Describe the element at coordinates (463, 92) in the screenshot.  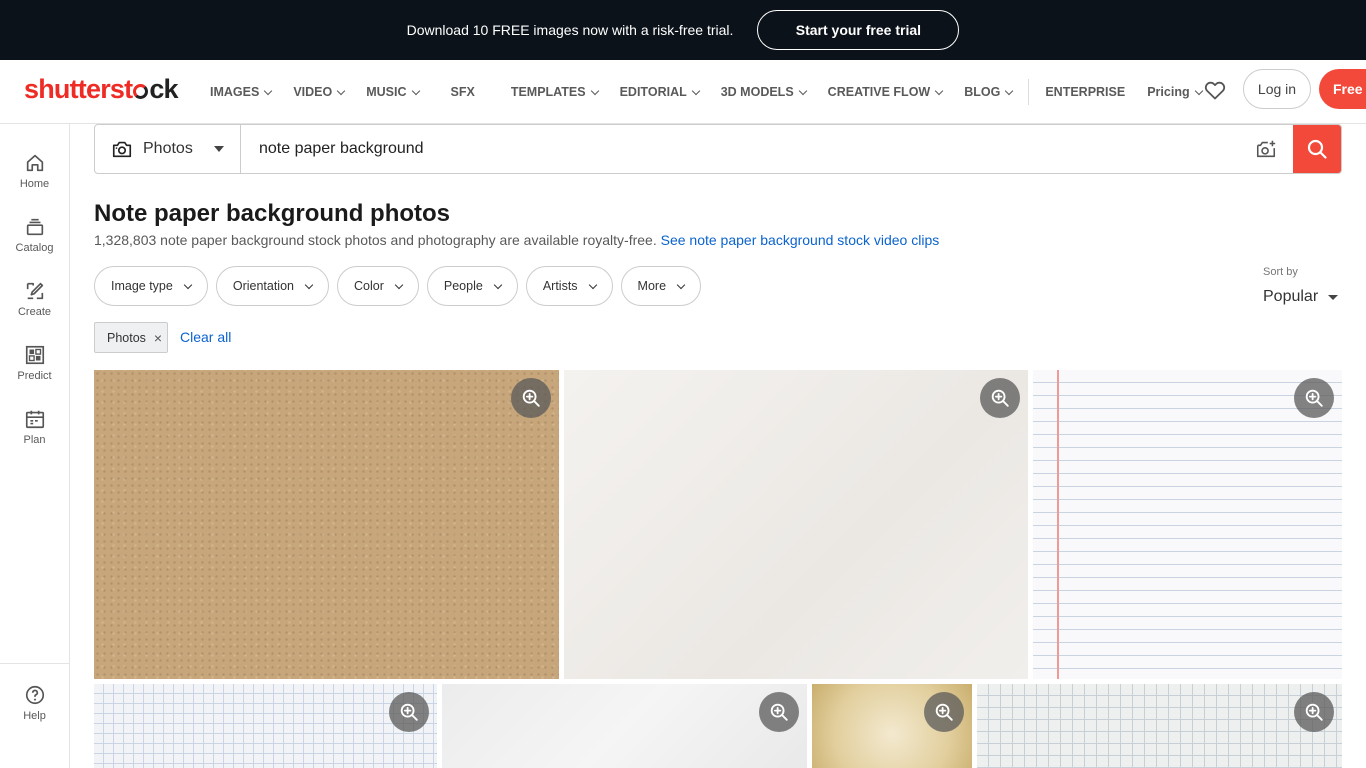
I see `nav-item-sfx: SFX` at that location.